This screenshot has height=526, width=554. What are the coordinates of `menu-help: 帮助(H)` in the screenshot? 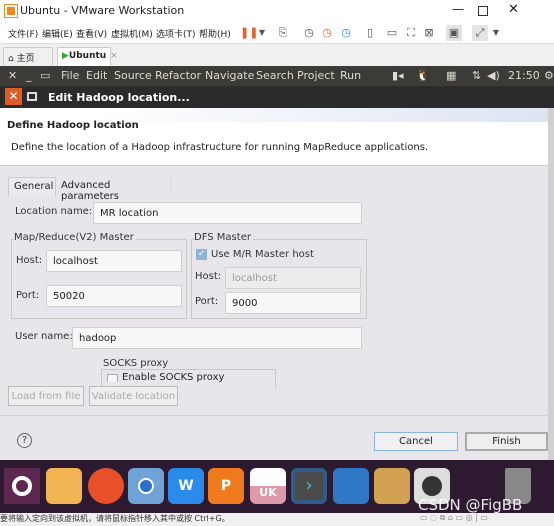 It's located at (215, 33).